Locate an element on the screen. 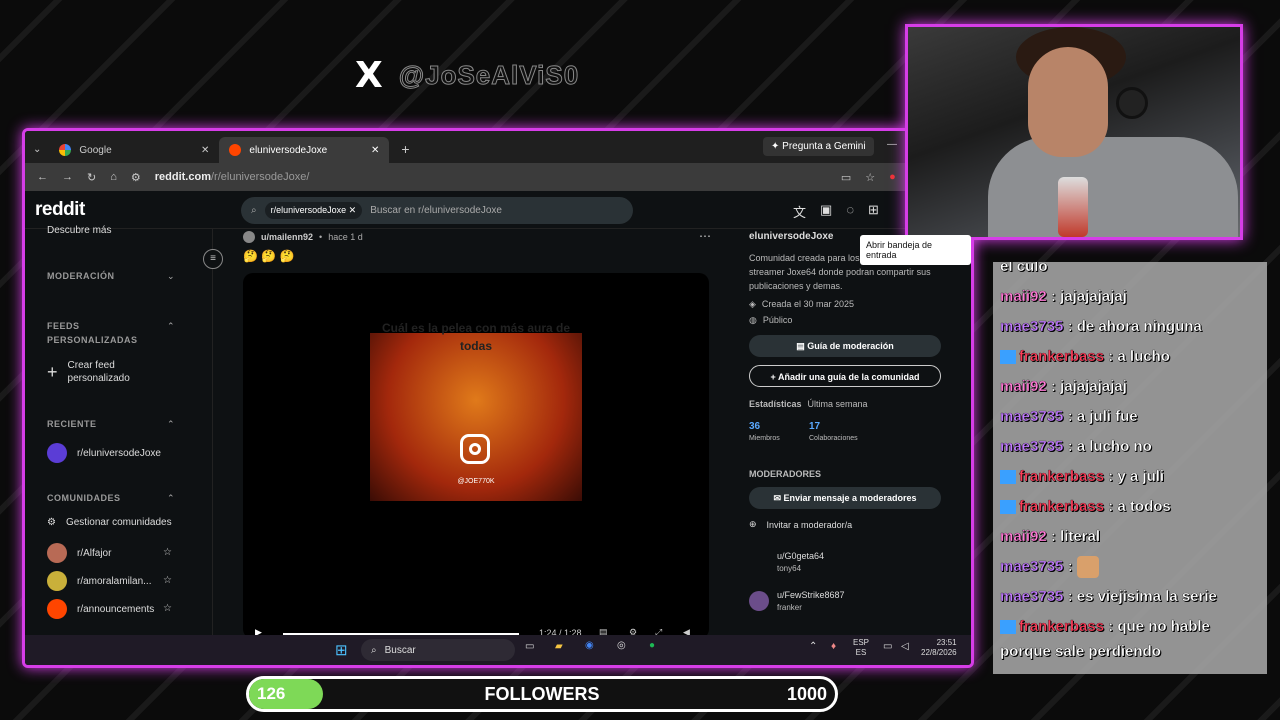 The height and width of the screenshot is (720, 1280). message-mods-button: ✉ Enviar mensaje a moderadores is located at coordinates (845, 498).